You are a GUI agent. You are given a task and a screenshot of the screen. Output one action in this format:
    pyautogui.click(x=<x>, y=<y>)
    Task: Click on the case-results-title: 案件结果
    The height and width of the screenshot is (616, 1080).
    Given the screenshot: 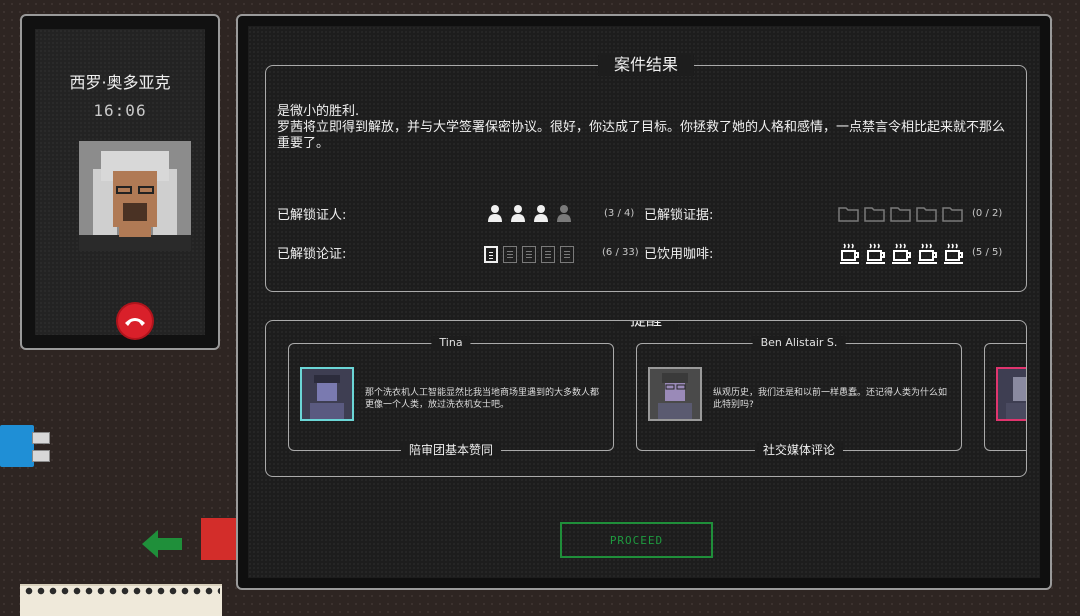 What is the action you would take?
    pyautogui.click(x=646, y=65)
    